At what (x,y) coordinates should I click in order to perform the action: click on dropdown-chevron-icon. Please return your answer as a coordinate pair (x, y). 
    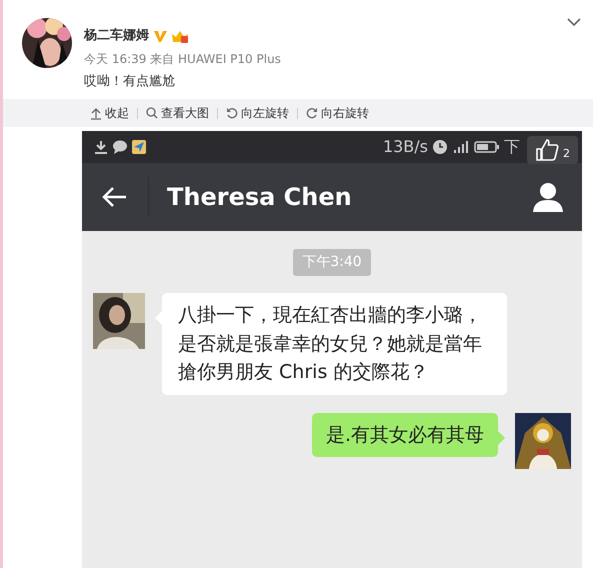
    Looking at the image, I should click on (574, 22).